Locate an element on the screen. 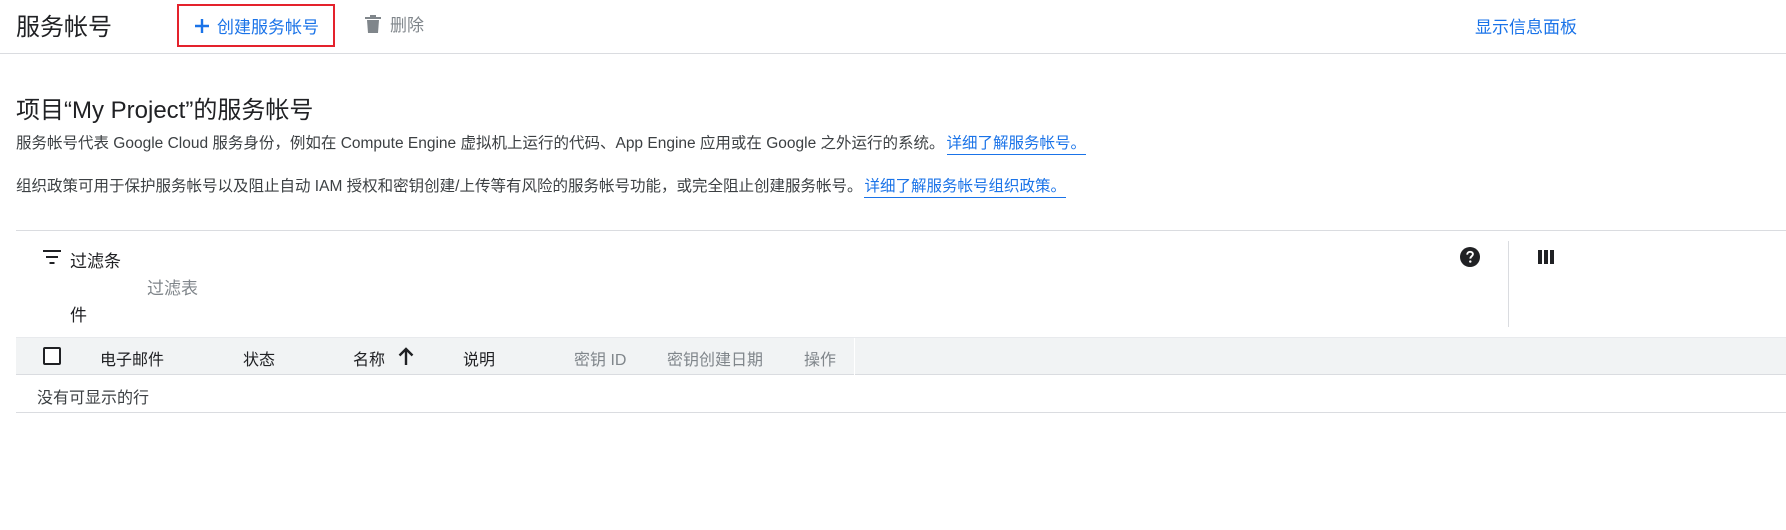 This screenshot has height=530, width=1786. create-button-label: 创建服务帐号 is located at coordinates (268, 27).